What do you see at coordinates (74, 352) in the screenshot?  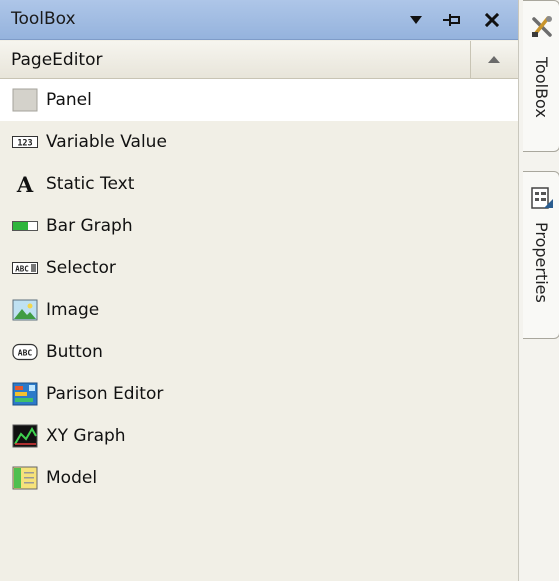 I see `toolbox-item-label: Button` at bounding box center [74, 352].